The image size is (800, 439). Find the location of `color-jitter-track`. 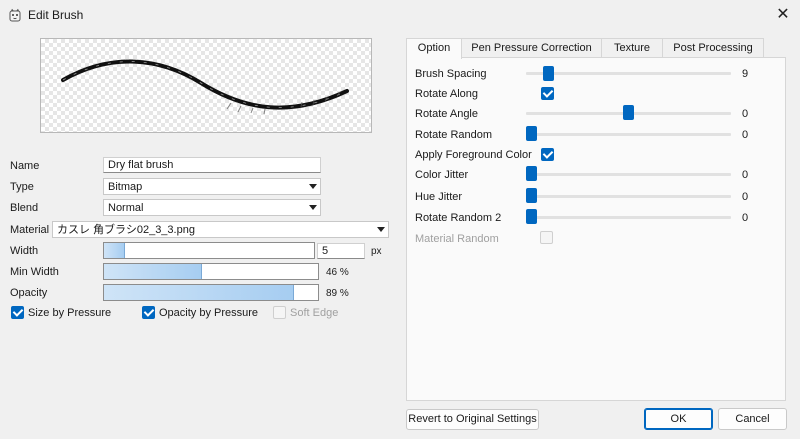

color-jitter-track is located at coordinates (628, 174).